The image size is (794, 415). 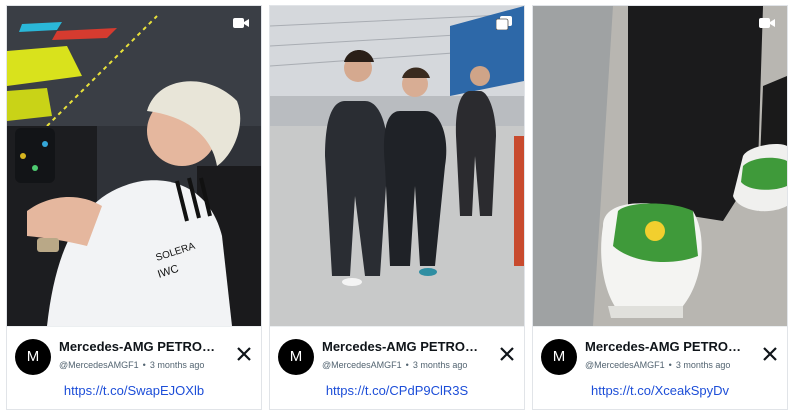 I want to click on gallery-icon, so click(x=504, y=23).